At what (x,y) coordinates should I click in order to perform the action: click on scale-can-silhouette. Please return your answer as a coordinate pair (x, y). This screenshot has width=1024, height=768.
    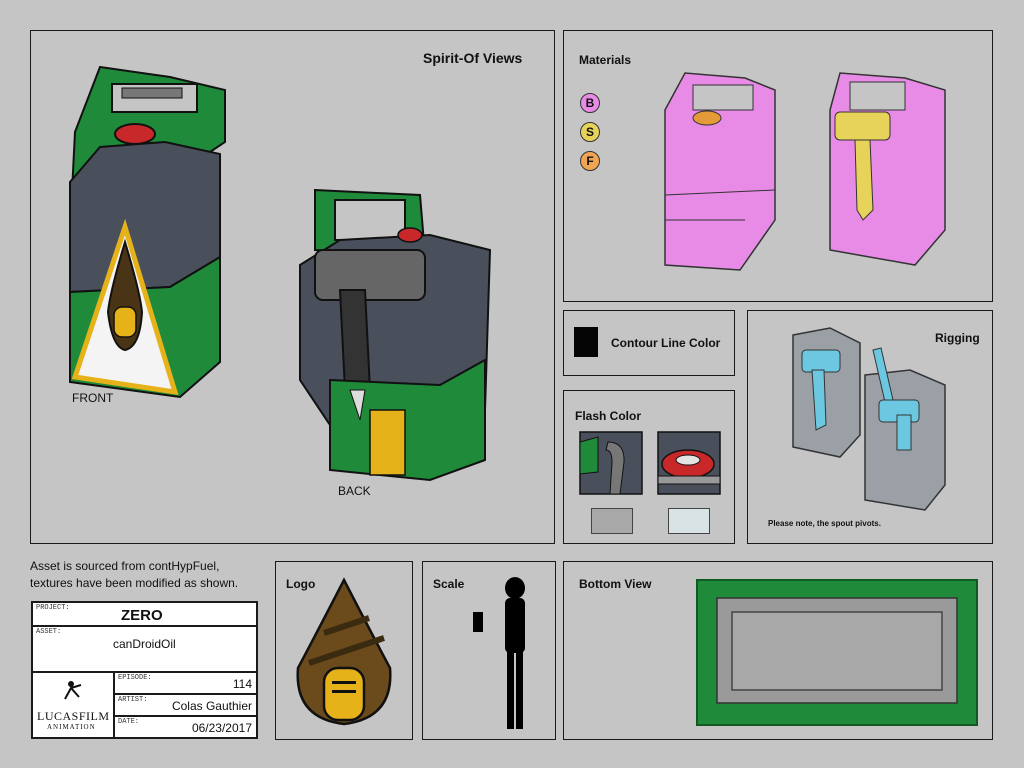
    Looking at the image, I should click on (478, 622).